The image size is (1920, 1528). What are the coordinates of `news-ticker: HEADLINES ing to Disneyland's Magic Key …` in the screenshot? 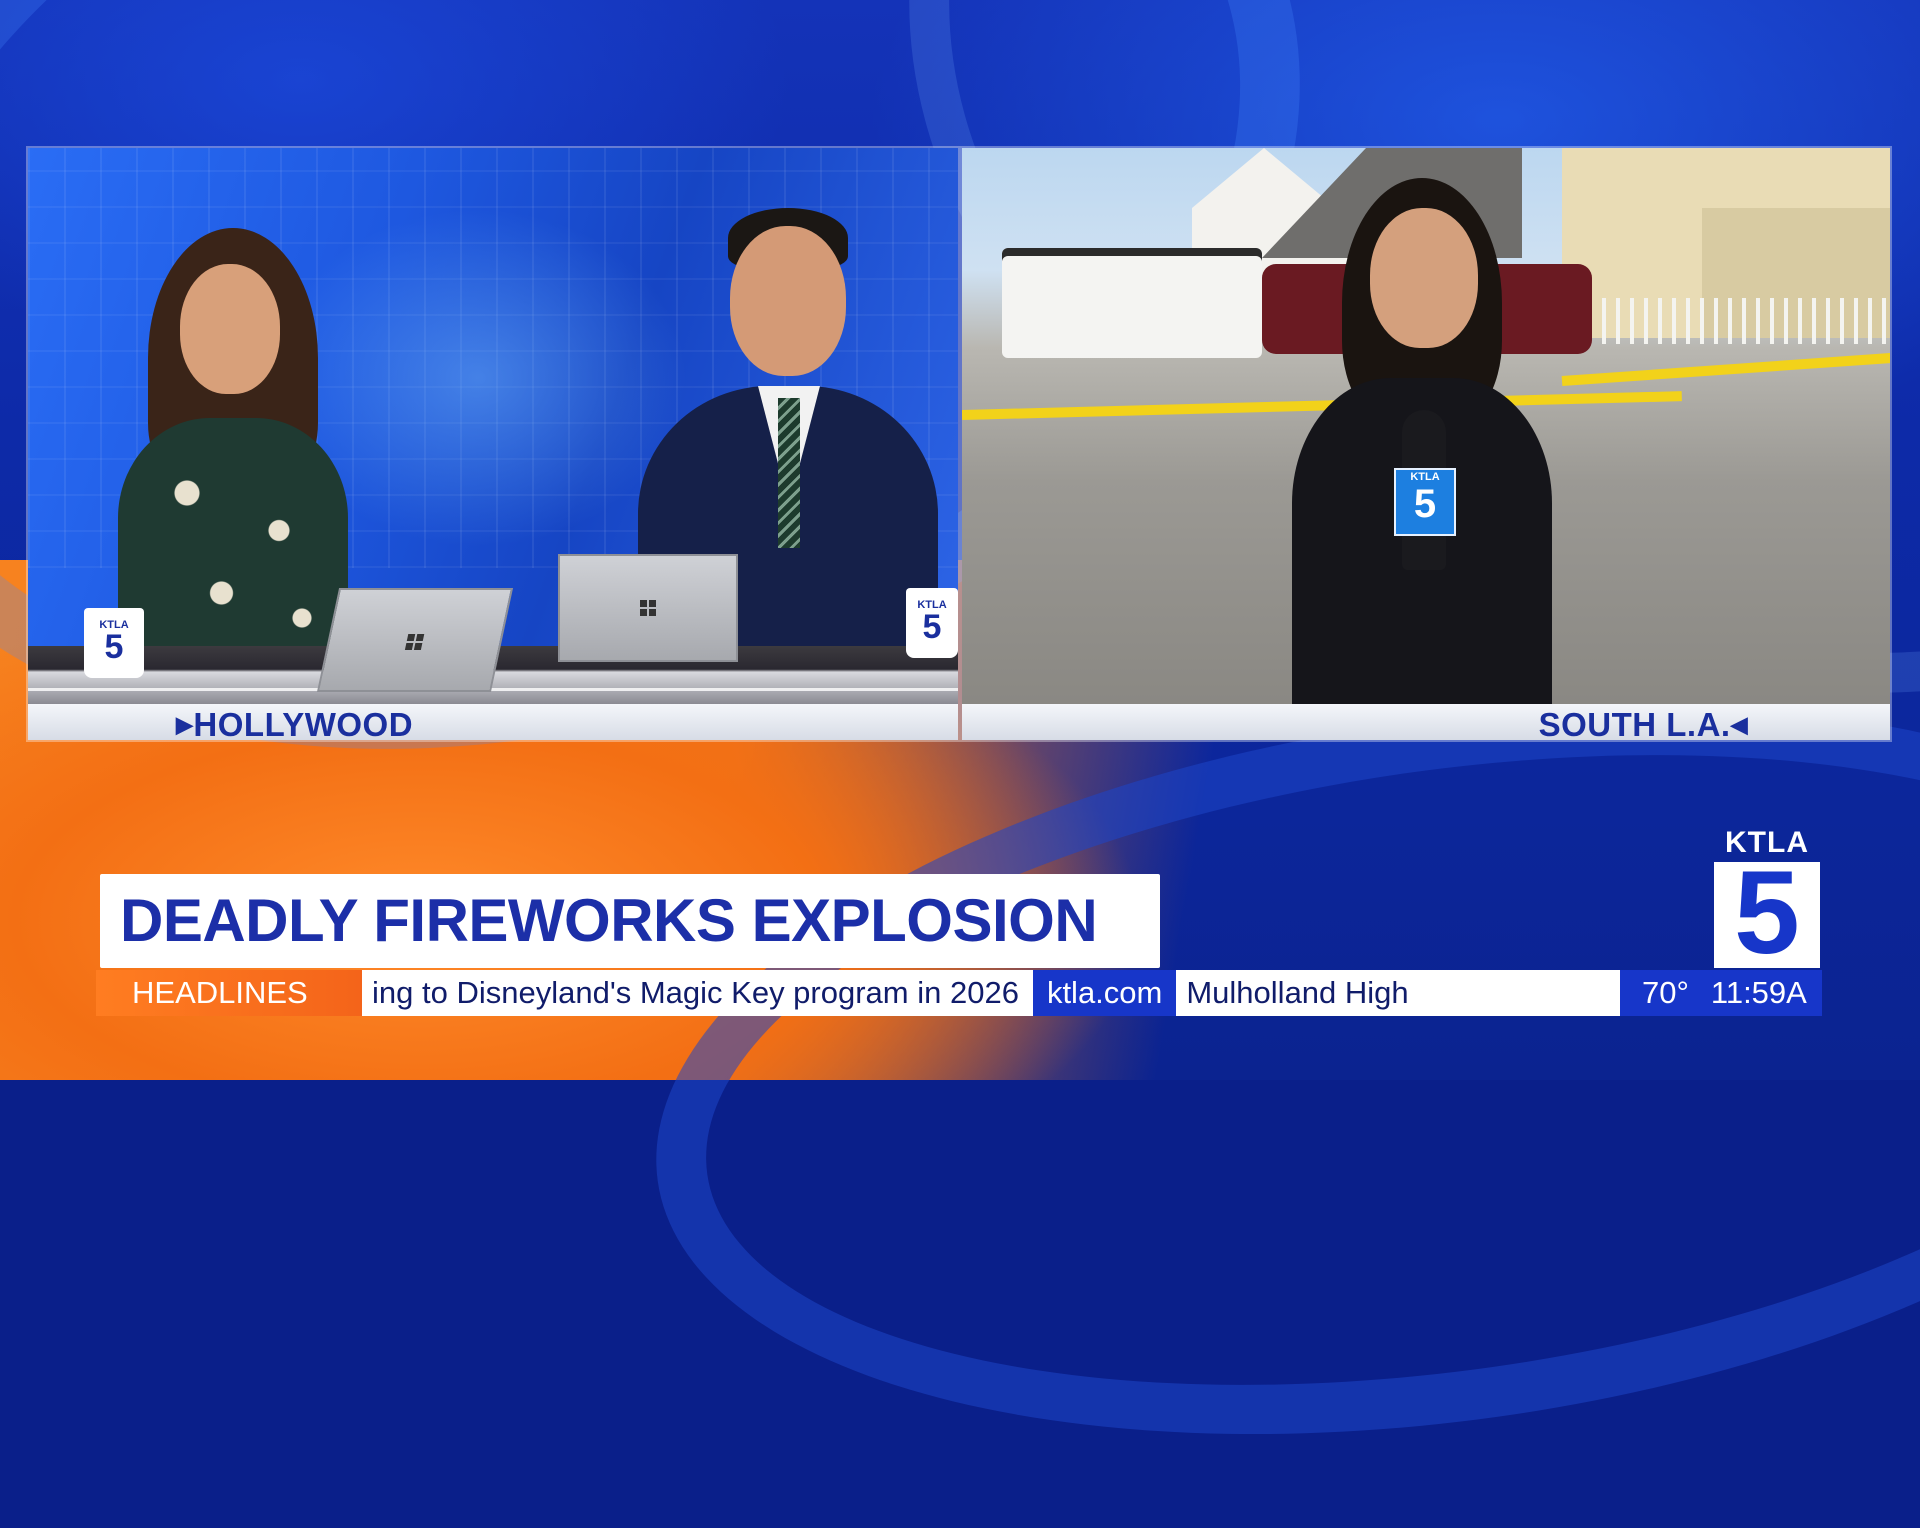 It's located at (959, 993).